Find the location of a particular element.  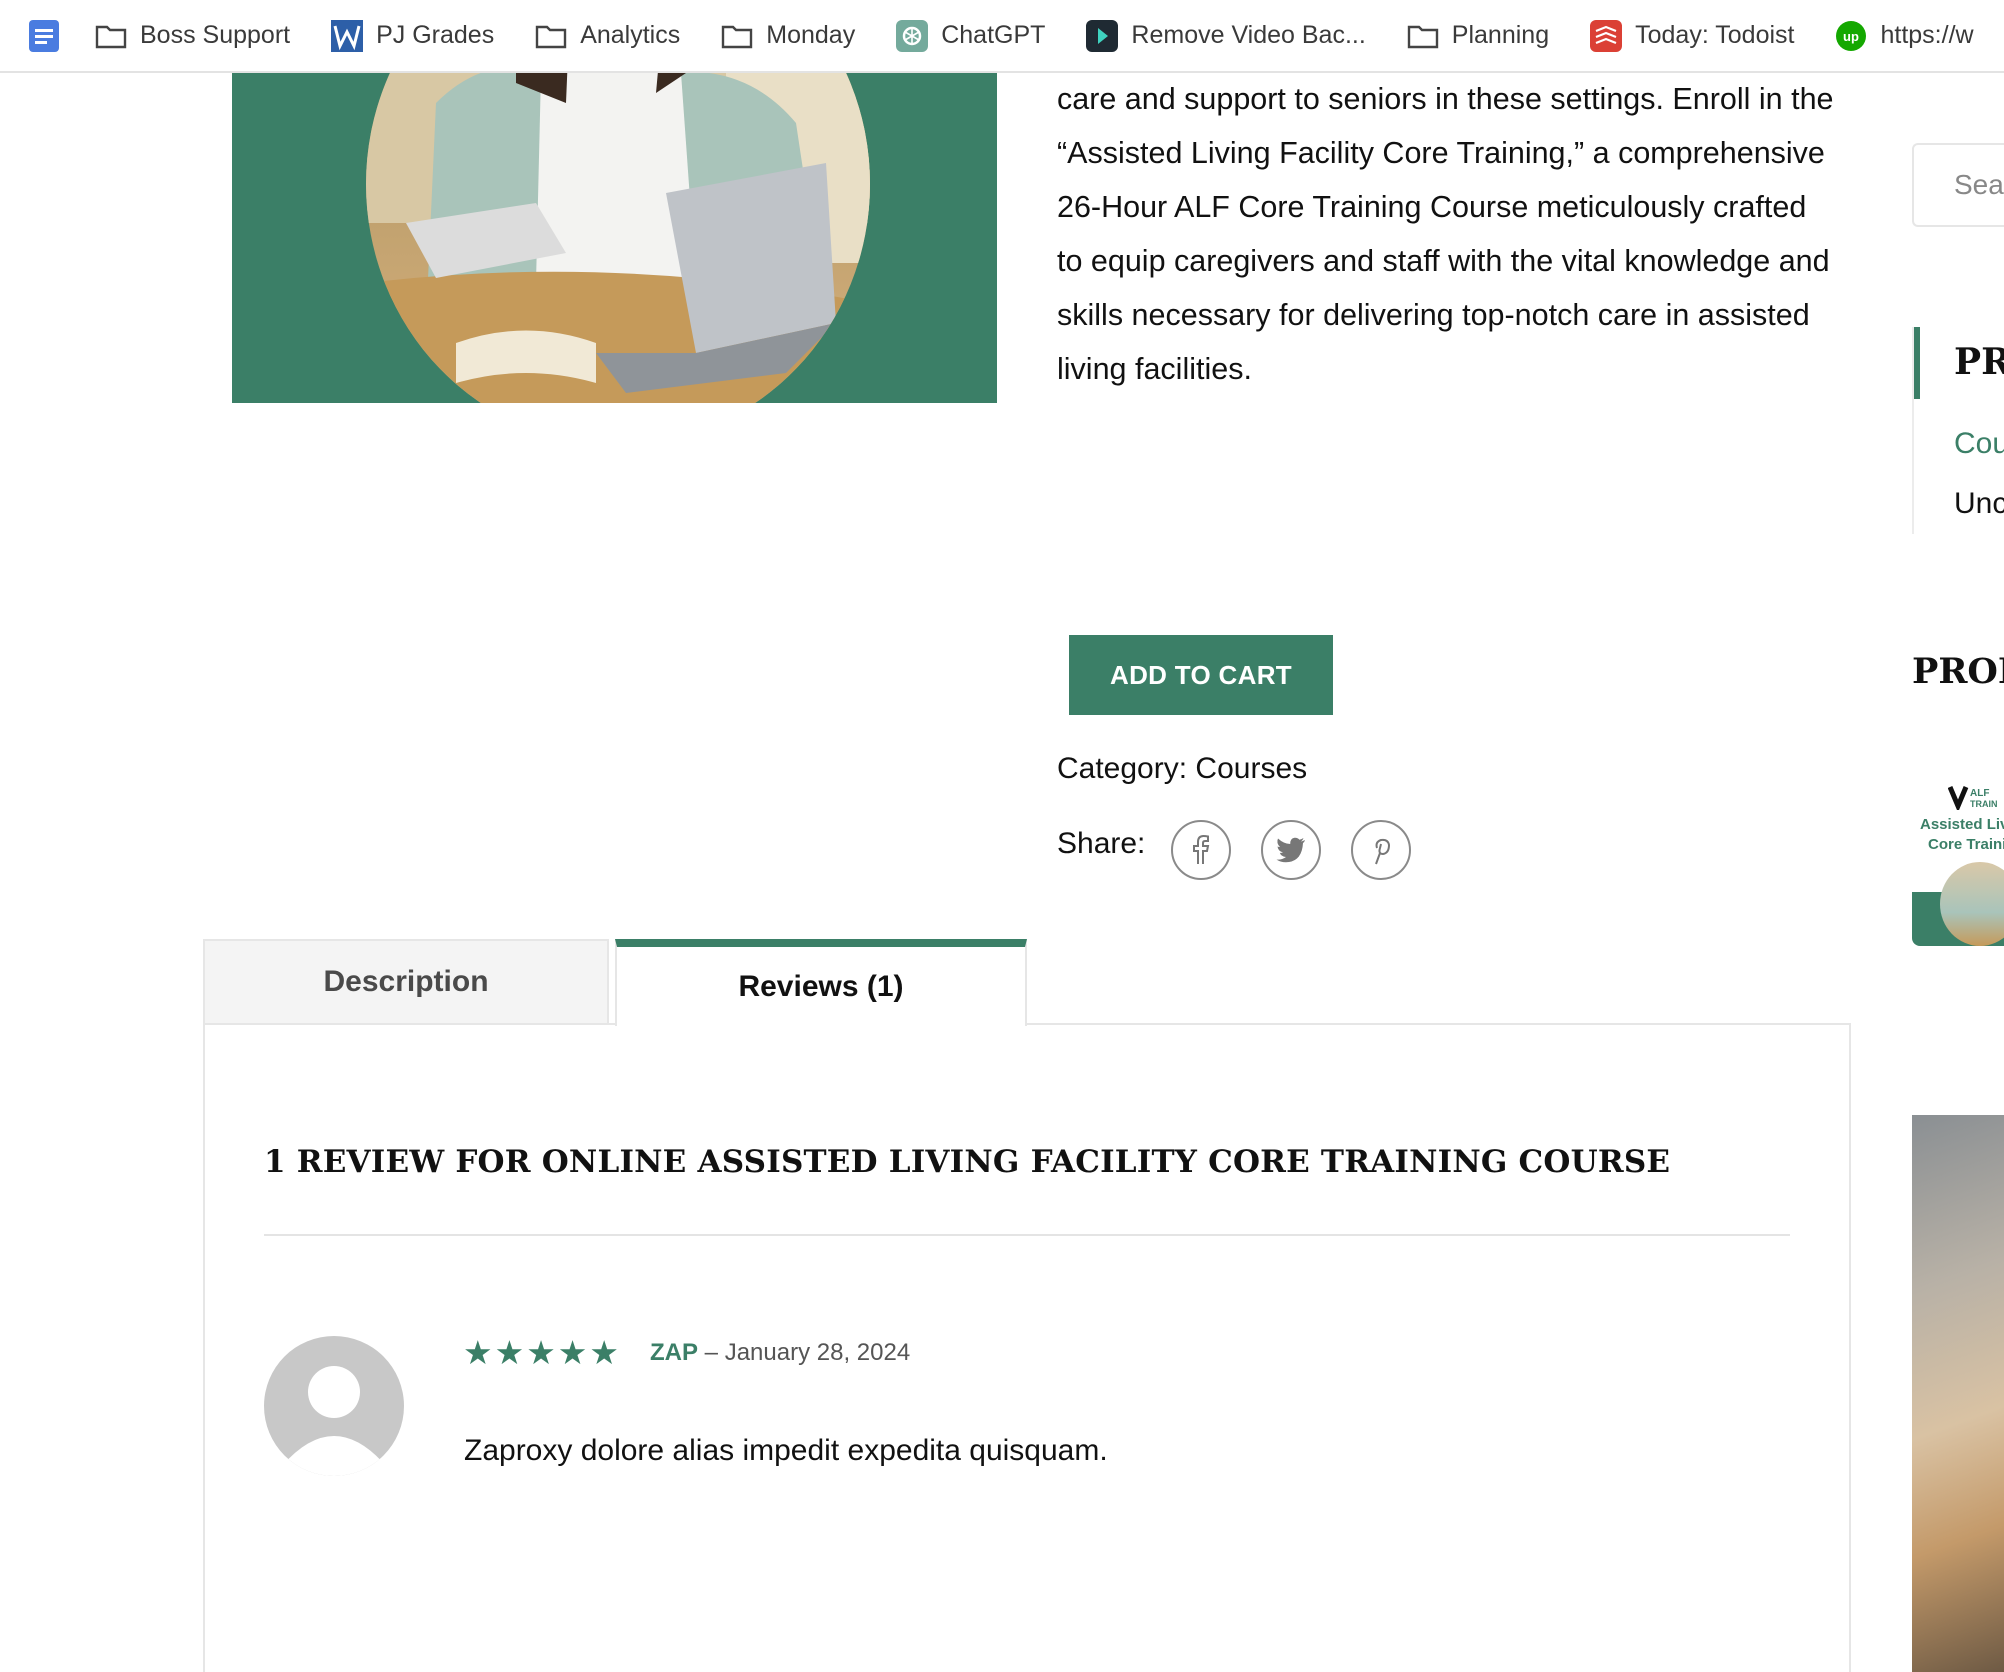

bookmark-label: Planning is located at coordinates (1500, 35).